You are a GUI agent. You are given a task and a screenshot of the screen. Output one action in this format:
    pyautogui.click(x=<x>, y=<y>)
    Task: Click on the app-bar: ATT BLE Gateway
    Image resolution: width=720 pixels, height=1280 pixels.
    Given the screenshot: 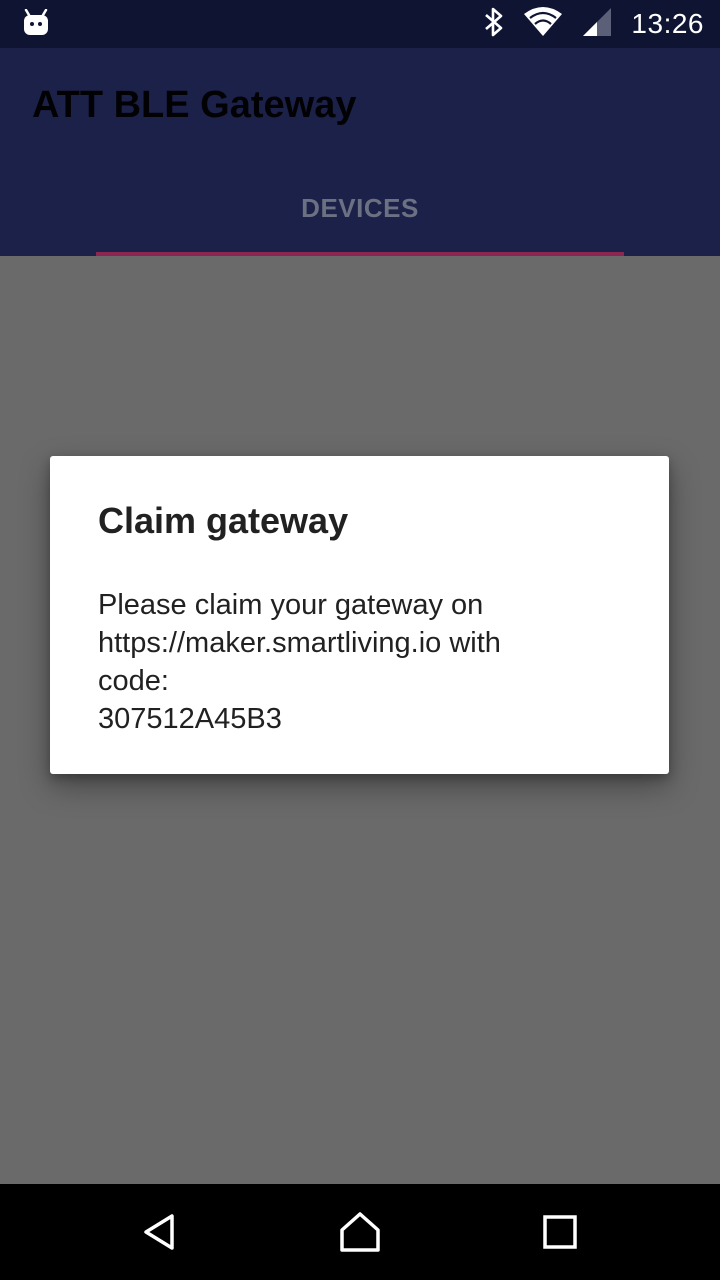 What is the action you would take?
    pyautogui.click(x=360, y=104)
    